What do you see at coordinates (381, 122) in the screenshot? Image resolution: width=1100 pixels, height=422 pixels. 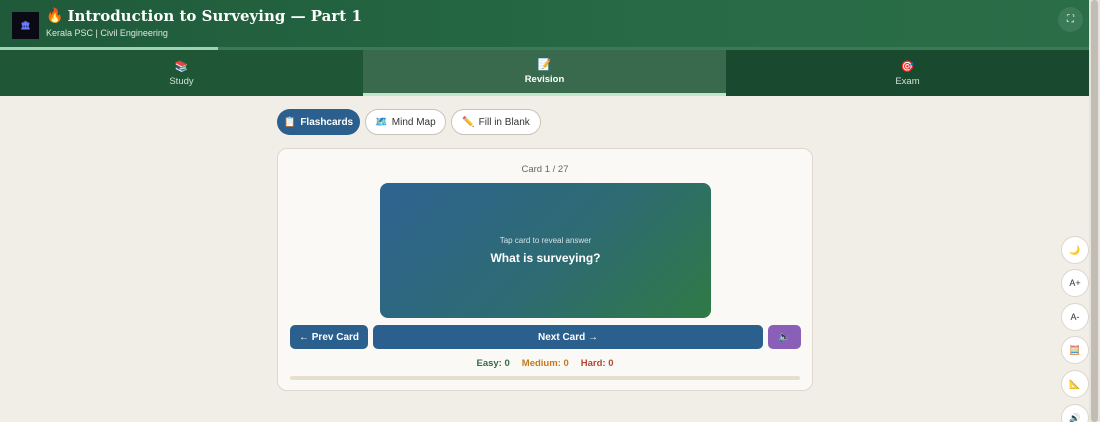 I see `map-icon: 🗺️` at bounding box center [381, 122].